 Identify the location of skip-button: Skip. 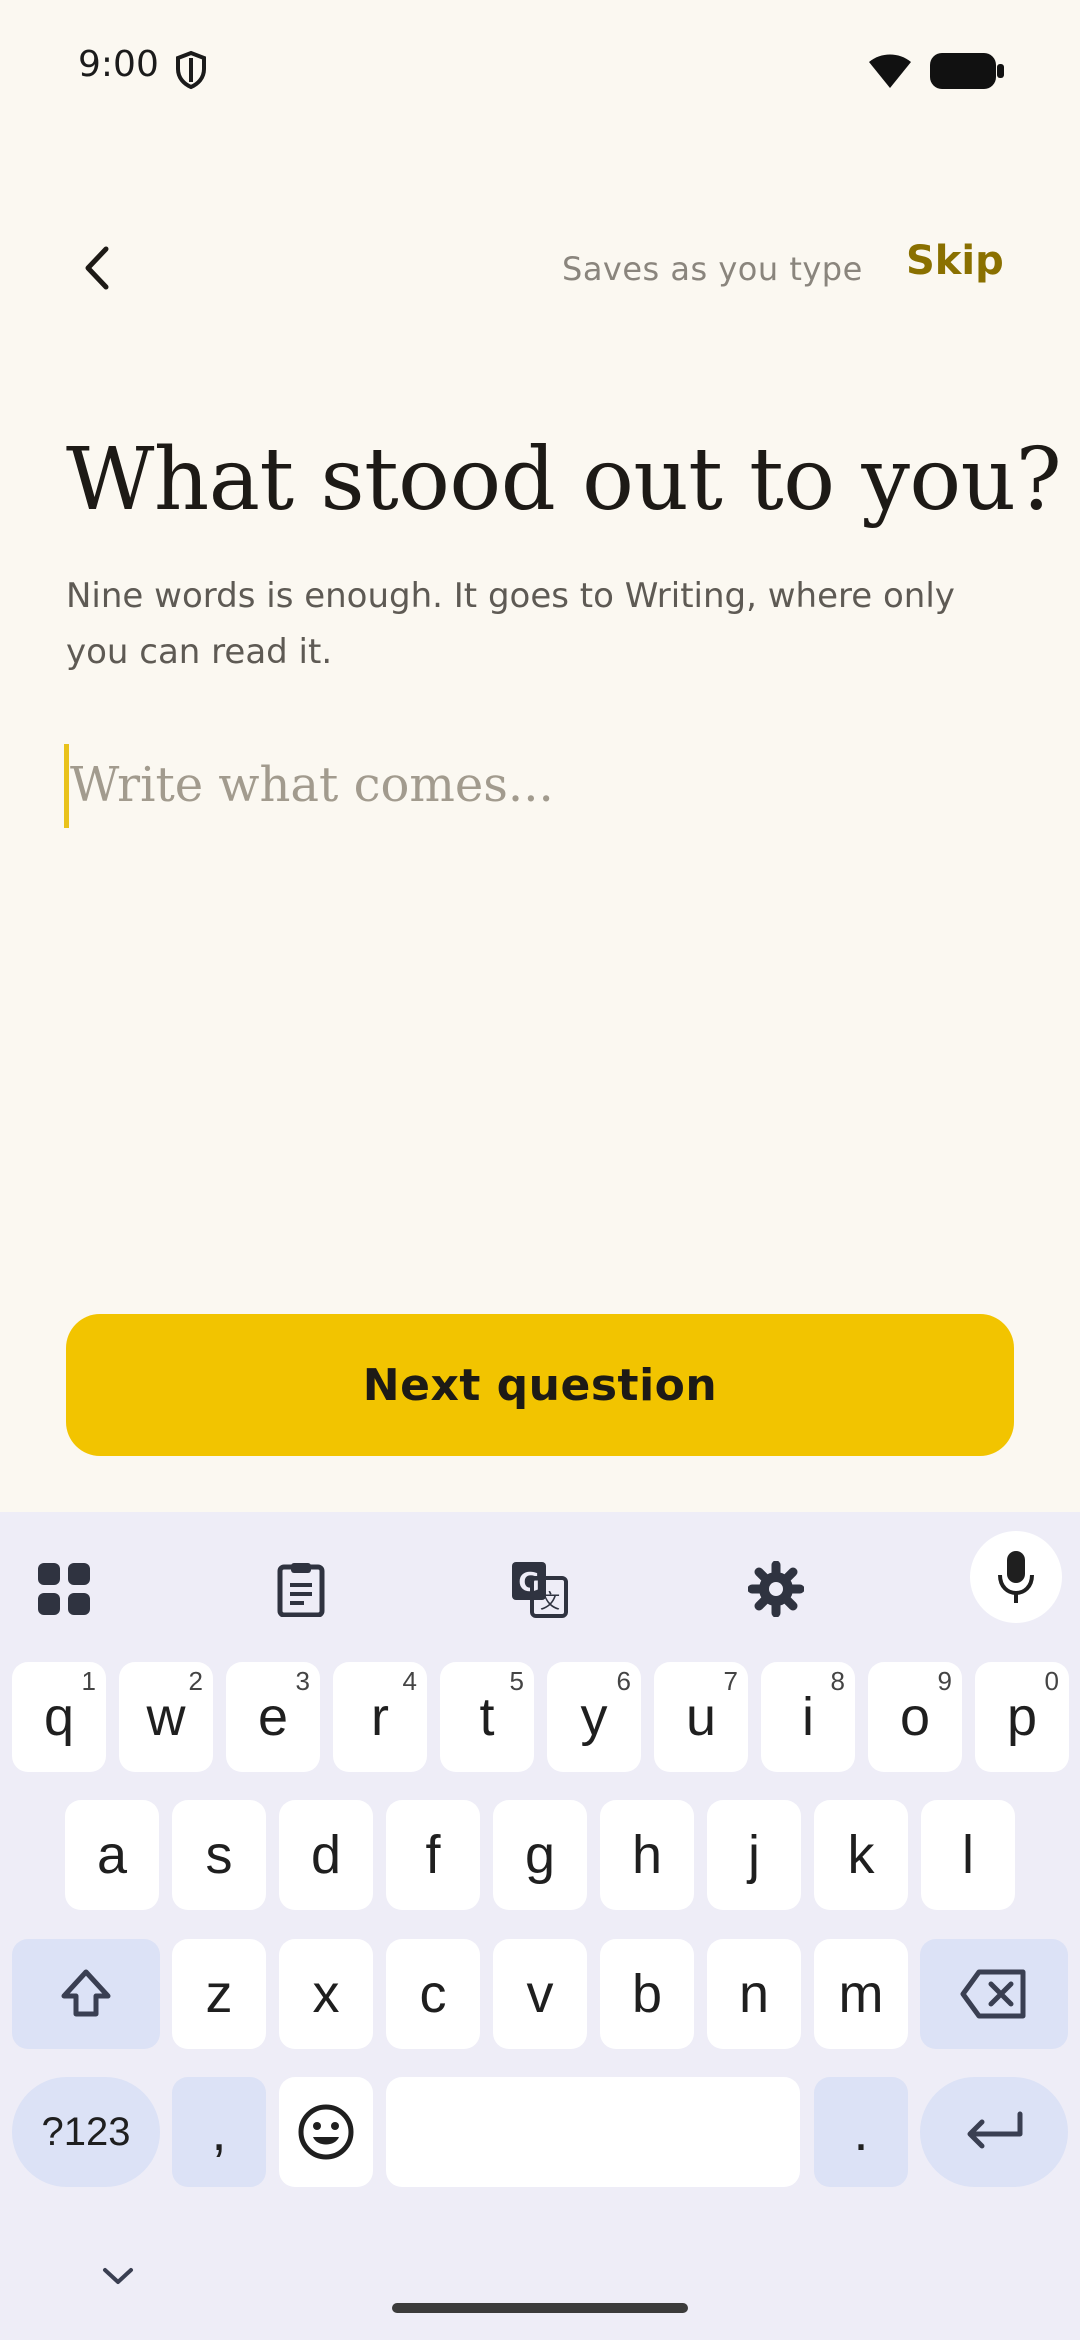
(955, 261).